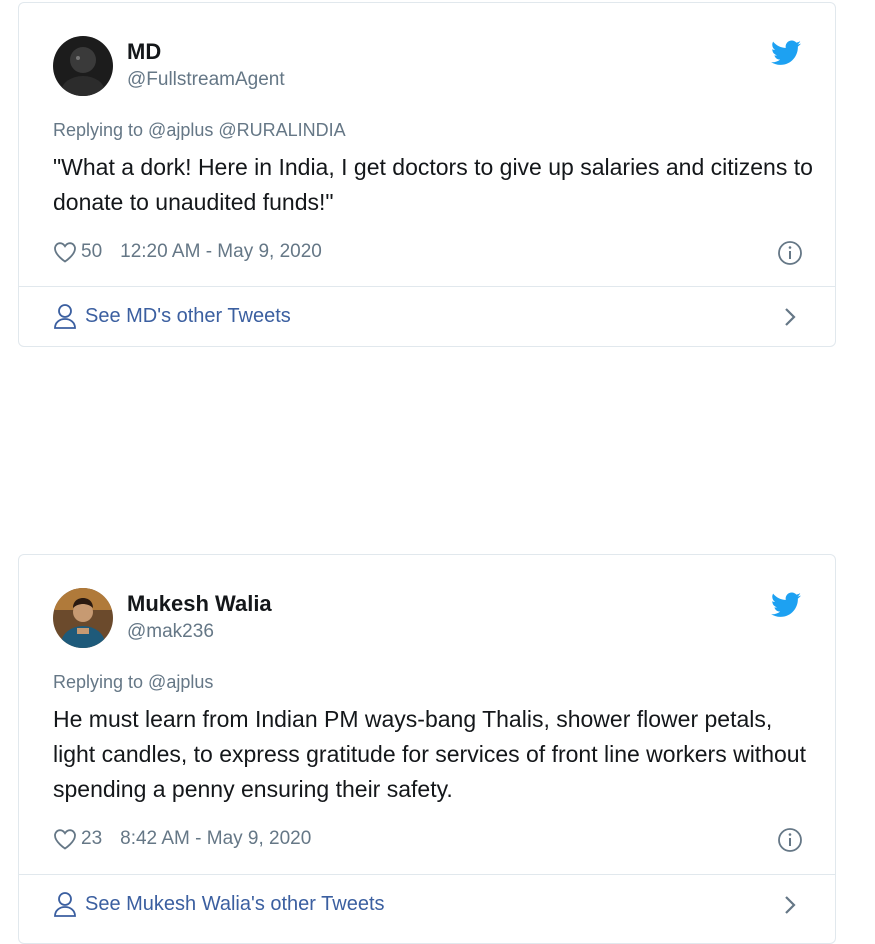  I want to click on see-other-tweets-link: See MD's other Tweets, so click(172, 316).